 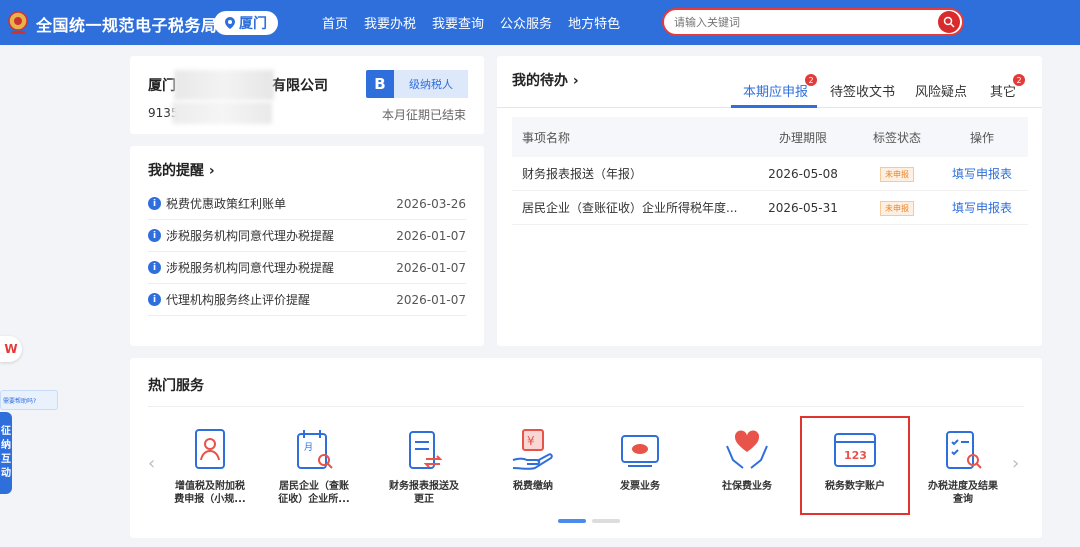 I want to click on reminder-text: 代理机构服务终止评价提醒, so click(x=238, y=300).